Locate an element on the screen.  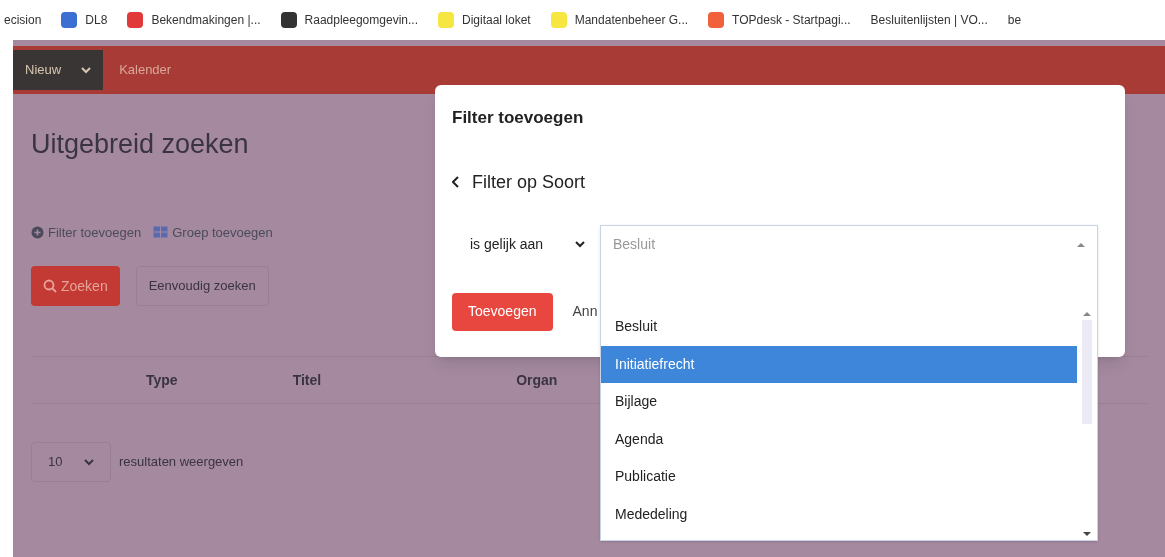
action-label: Groep toevoegen is located at coordinates (222, 232).